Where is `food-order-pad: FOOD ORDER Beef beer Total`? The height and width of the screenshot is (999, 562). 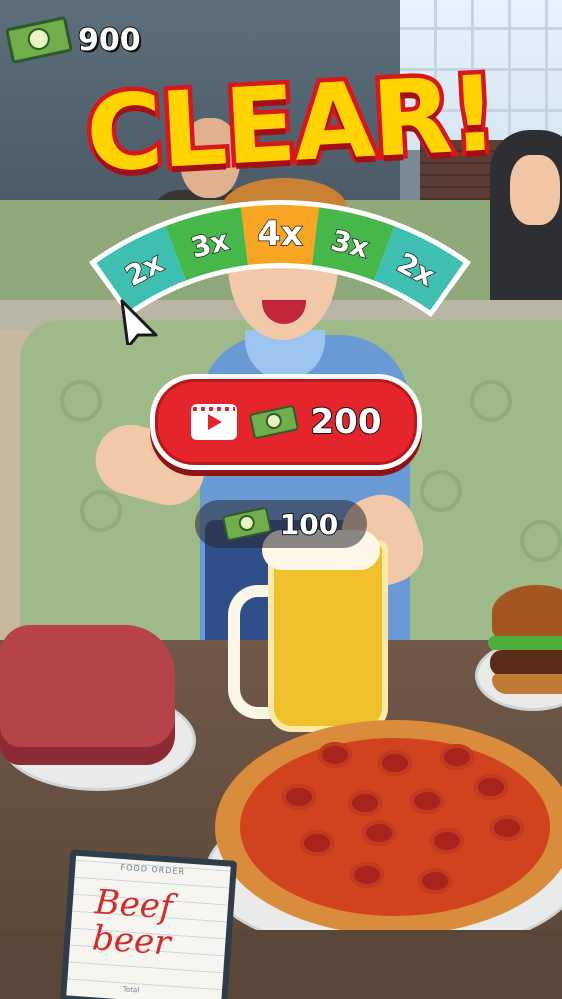
food-order-pad: FOOD ORDER Beef beer Total is located at coordinates (148, 924).